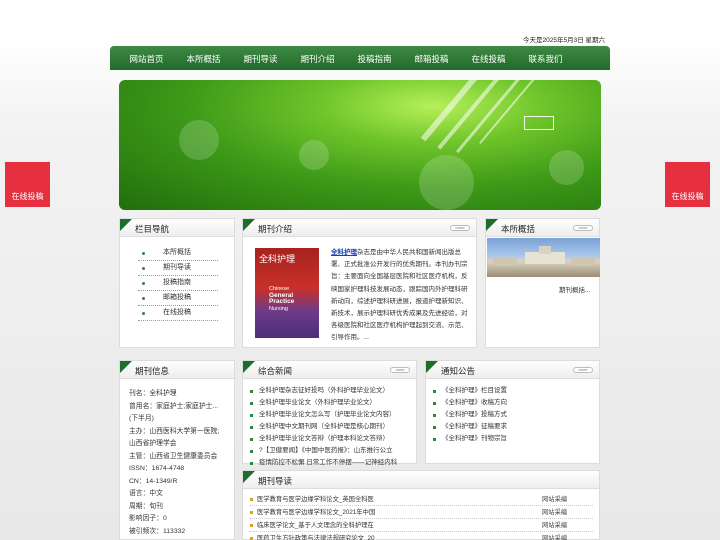  What do you see at coordinates (141, 418) in the screenshot?
I see `journal-info-line: (下半月)` at bounding box center [141, 418].